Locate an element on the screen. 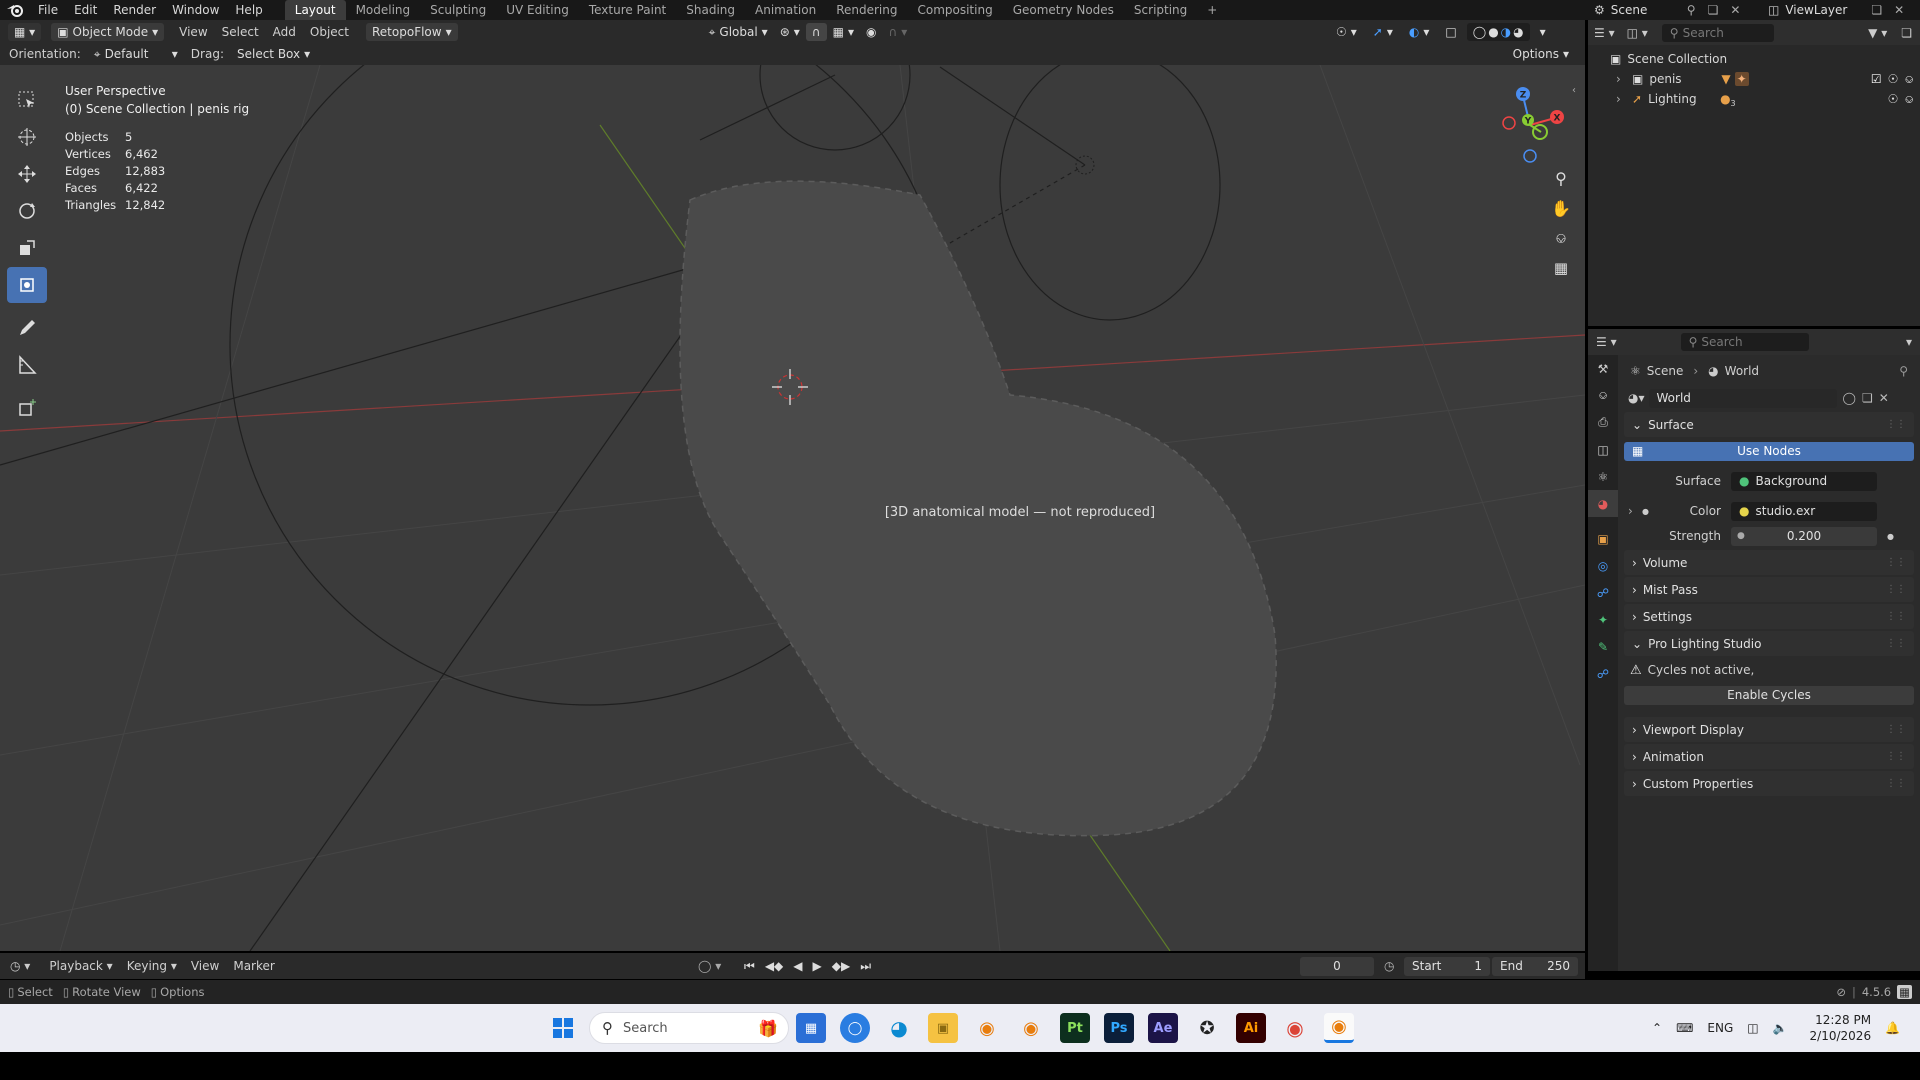 This screenshot has width=1920, height=1080. app-blue-icon: ◯ is located at coordinates (855, 1028).